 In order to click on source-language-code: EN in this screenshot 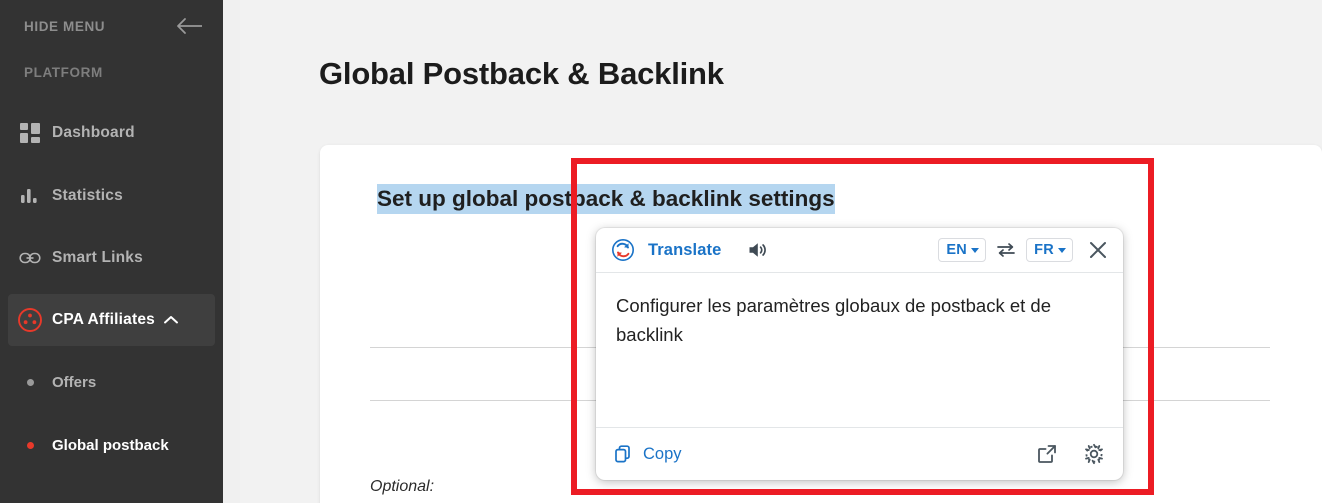, I will do `click(957, 250)`.